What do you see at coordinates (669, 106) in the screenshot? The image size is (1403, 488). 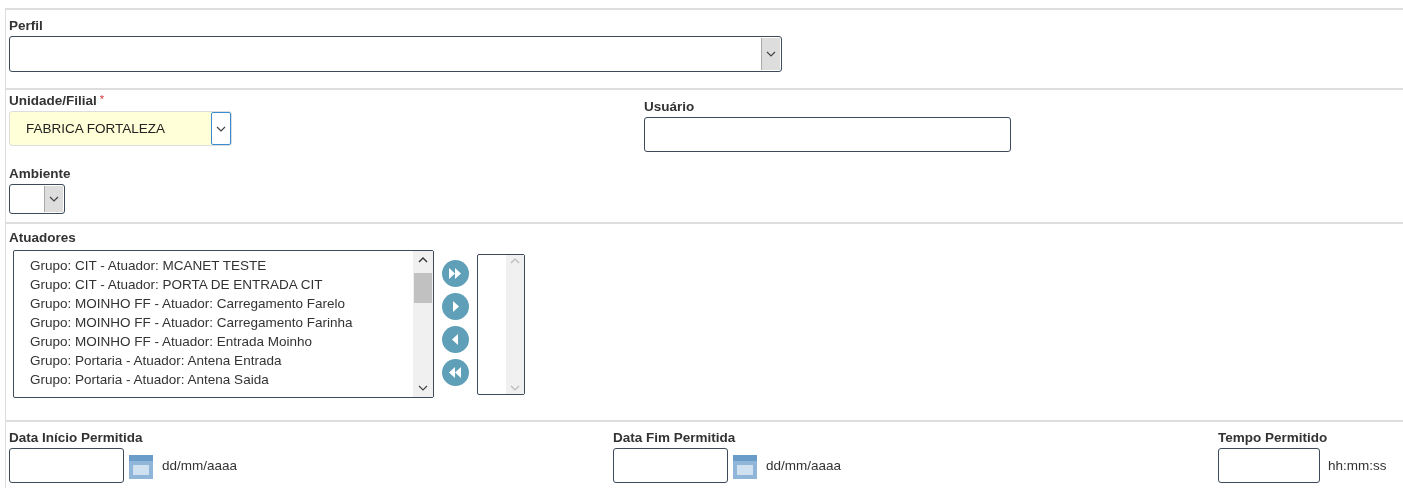 I see `field-label: Usuário` at bounding box center [669, 106].